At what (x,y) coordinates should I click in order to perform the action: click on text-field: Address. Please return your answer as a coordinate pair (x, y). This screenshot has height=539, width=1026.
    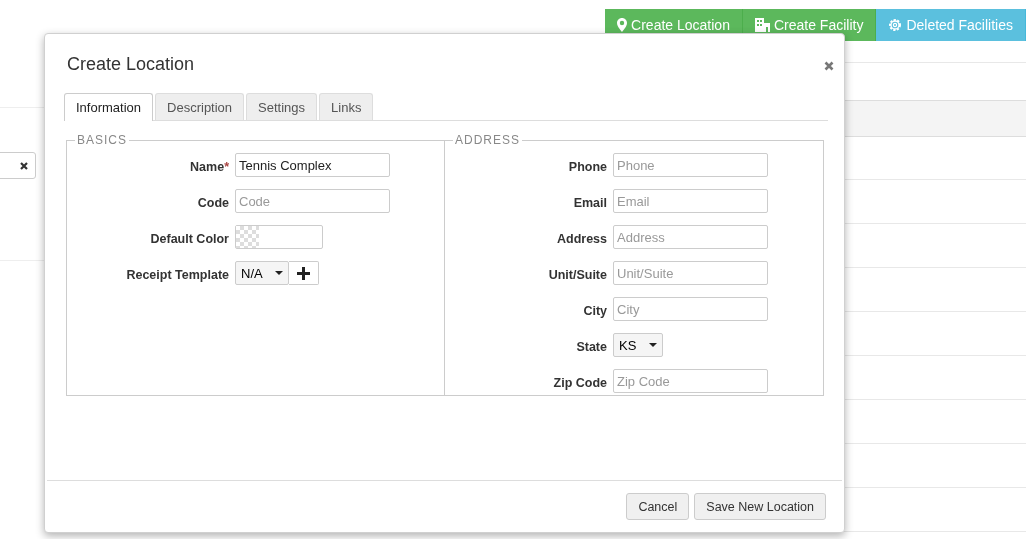
    Looking at the image, I should click on (690, 237).